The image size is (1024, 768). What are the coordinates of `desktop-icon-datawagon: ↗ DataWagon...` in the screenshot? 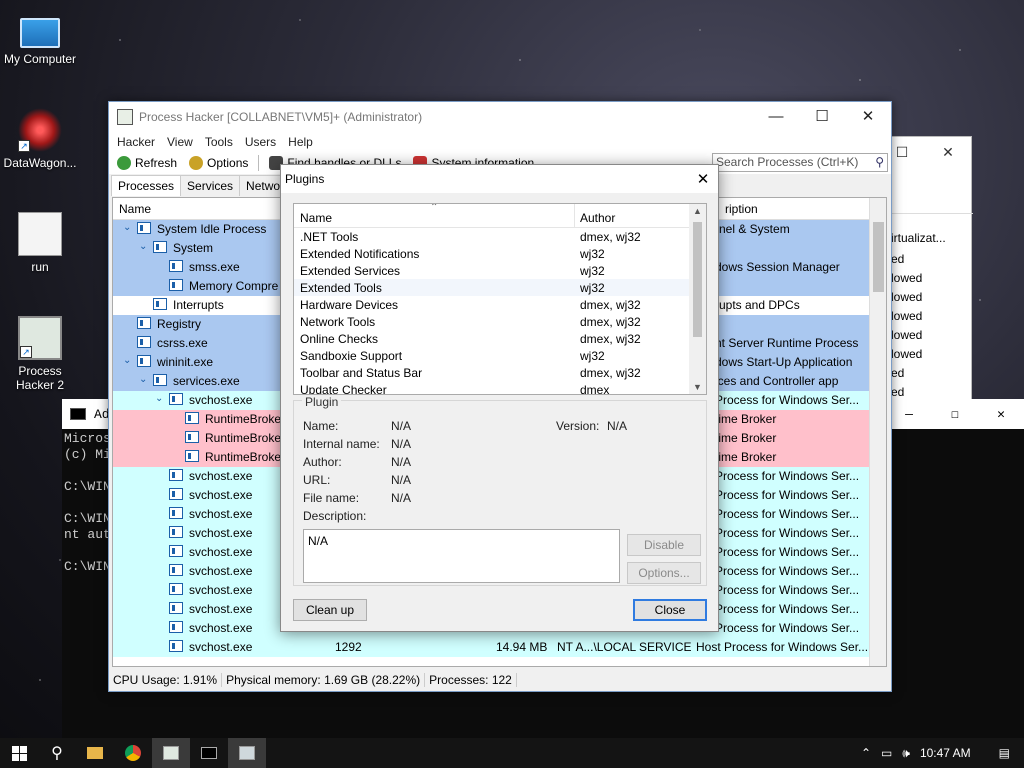 It's located at (40, 139).